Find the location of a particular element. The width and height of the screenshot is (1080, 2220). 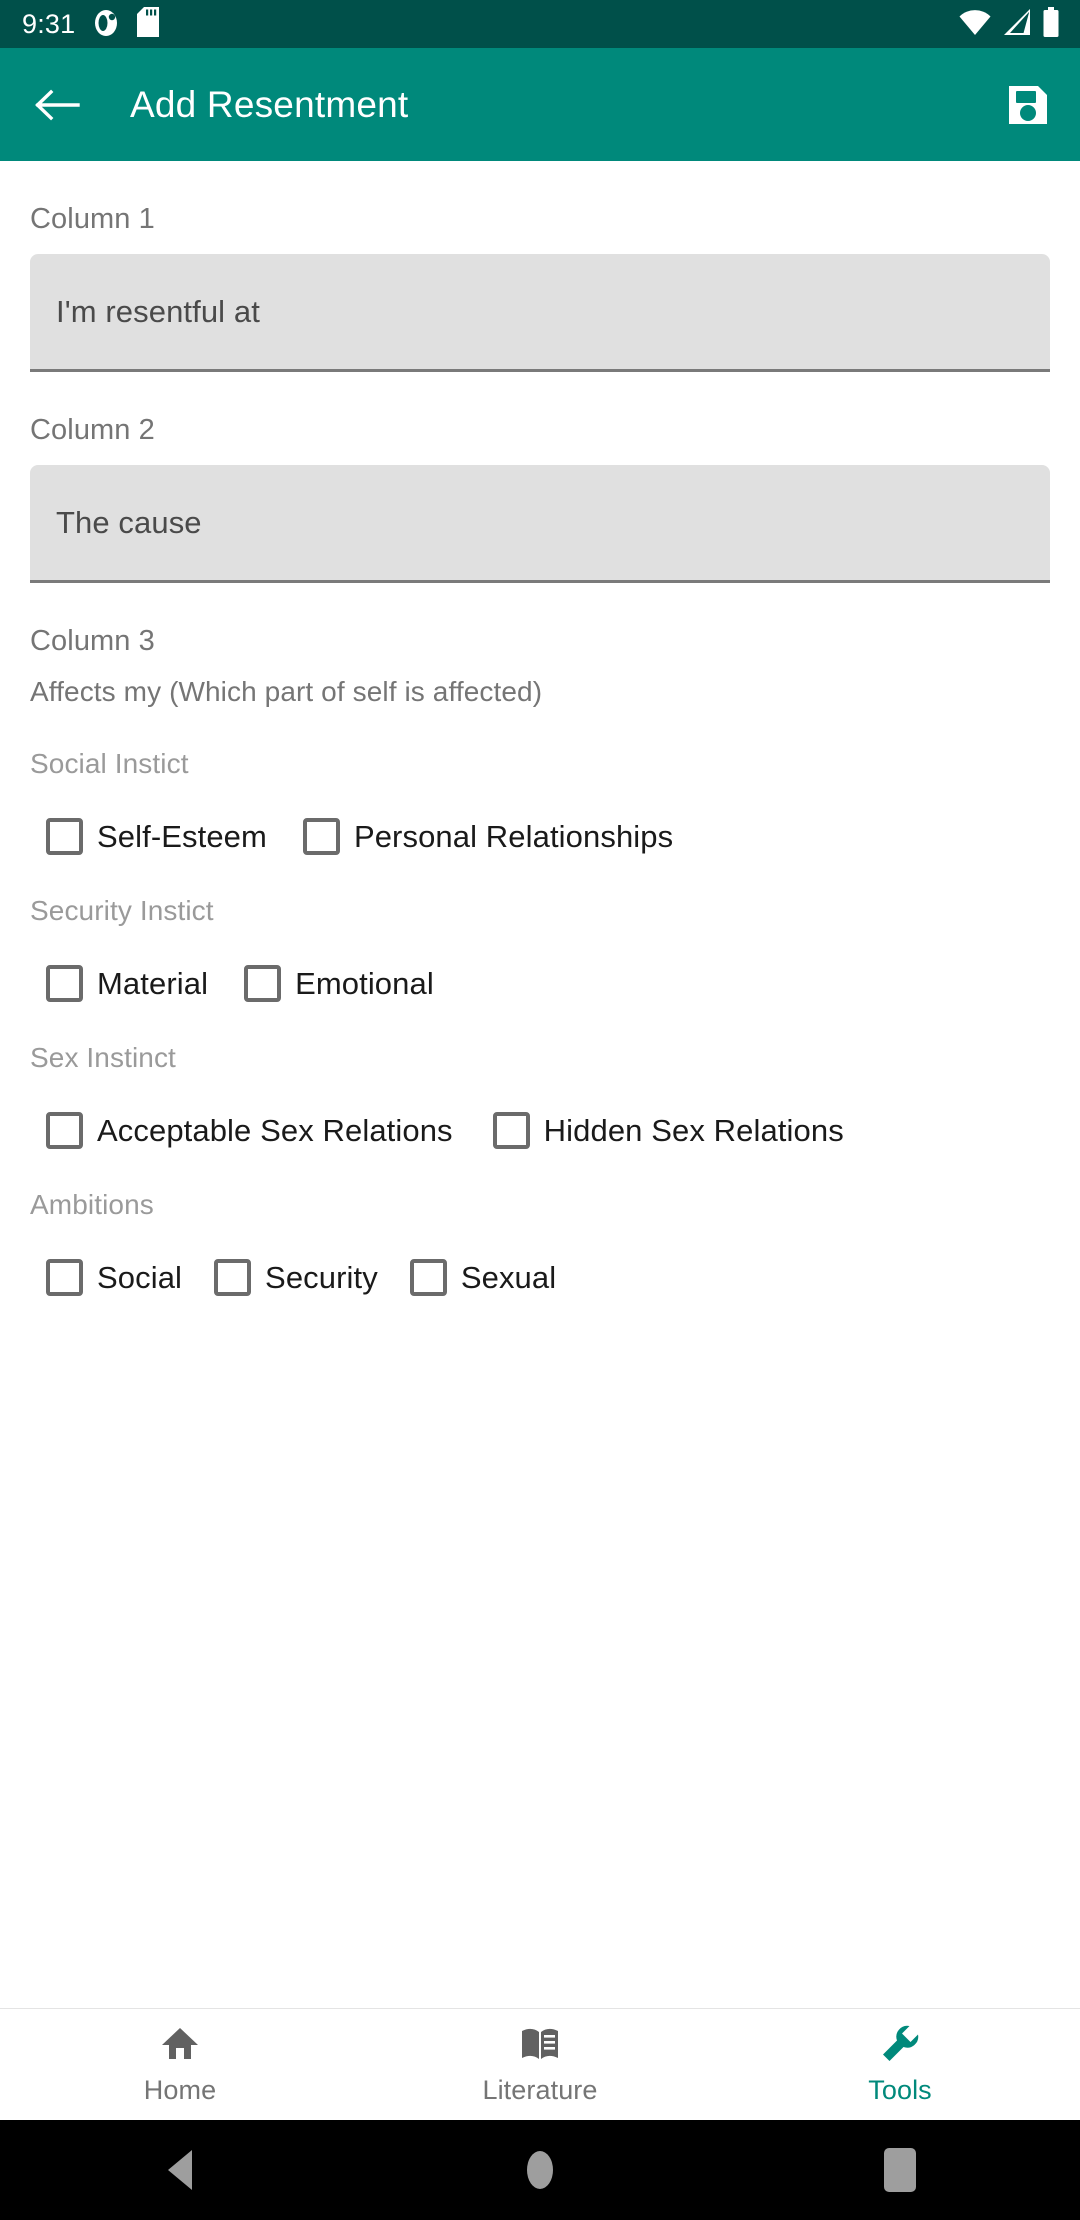

checkbox-label: Social is located at coordinates (140, 1277).